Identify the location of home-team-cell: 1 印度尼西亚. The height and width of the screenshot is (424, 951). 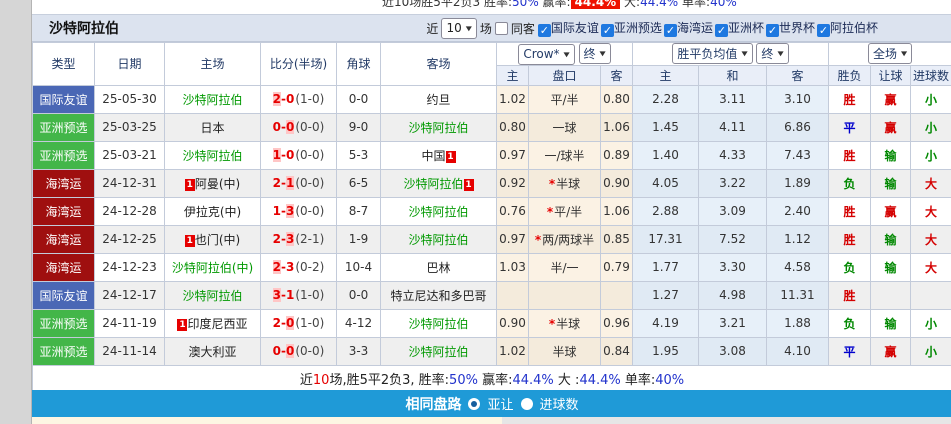
(212, 323).